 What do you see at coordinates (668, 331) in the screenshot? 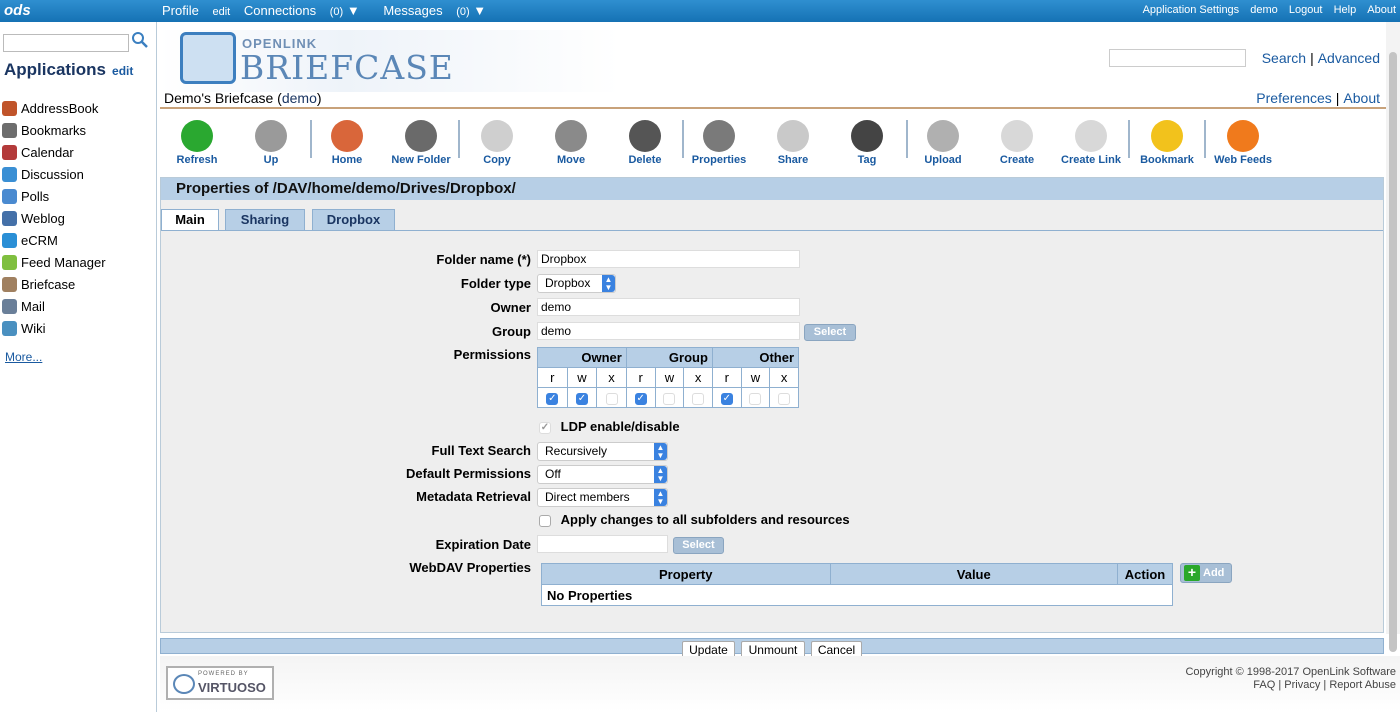
I see `group-field: demo` at bounding box center [668, 331].